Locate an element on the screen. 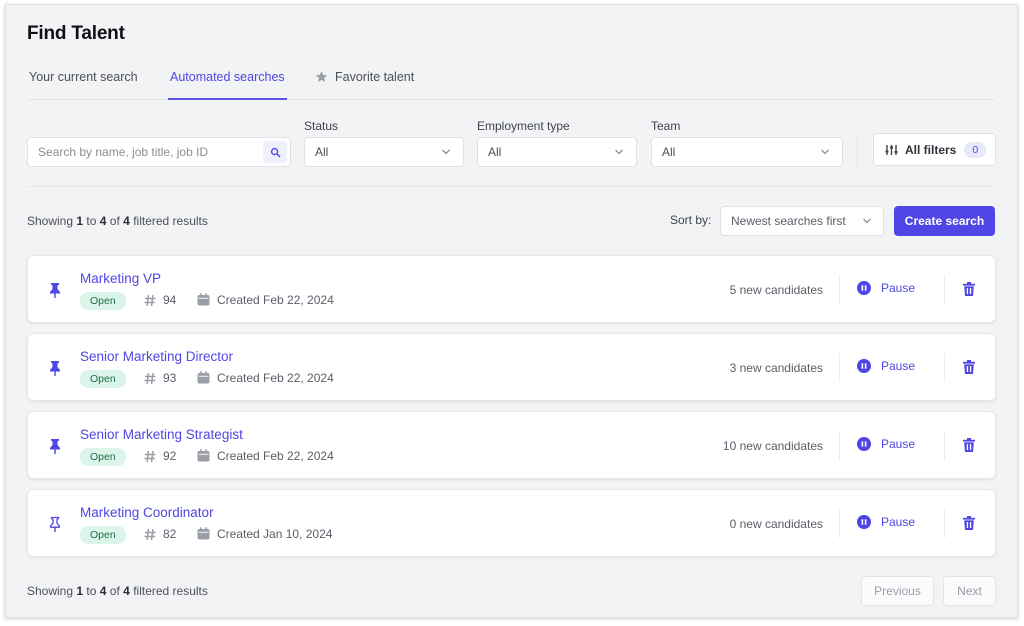  create-search-button: Create search is located at coordinates (944, 221).